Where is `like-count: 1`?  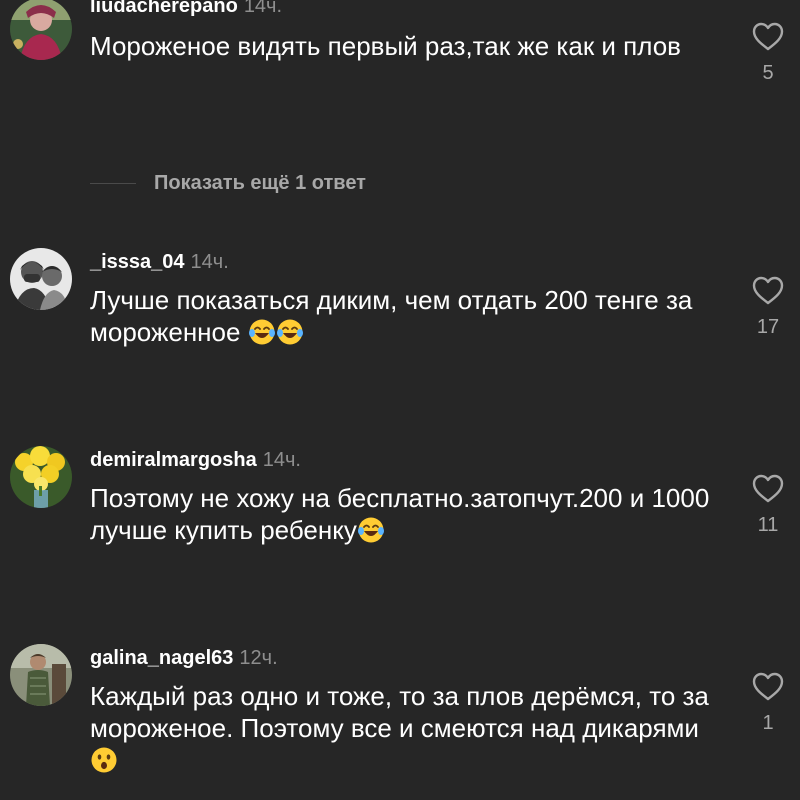
like-count: 1 is located at coordinates (768, 723).